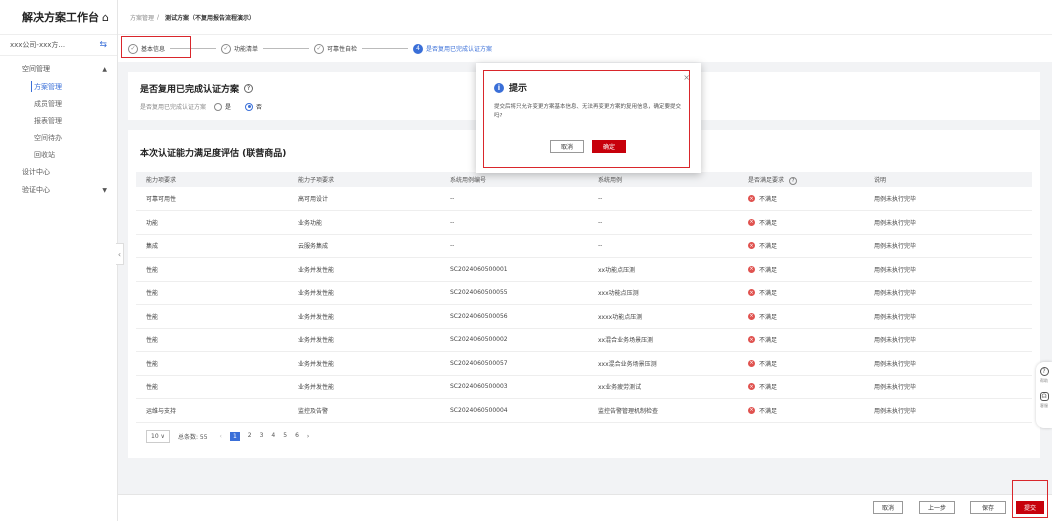 The height and width of the screenshot is (521, 1052). I want to click on help-label: 帮助, so click(1044, 380).